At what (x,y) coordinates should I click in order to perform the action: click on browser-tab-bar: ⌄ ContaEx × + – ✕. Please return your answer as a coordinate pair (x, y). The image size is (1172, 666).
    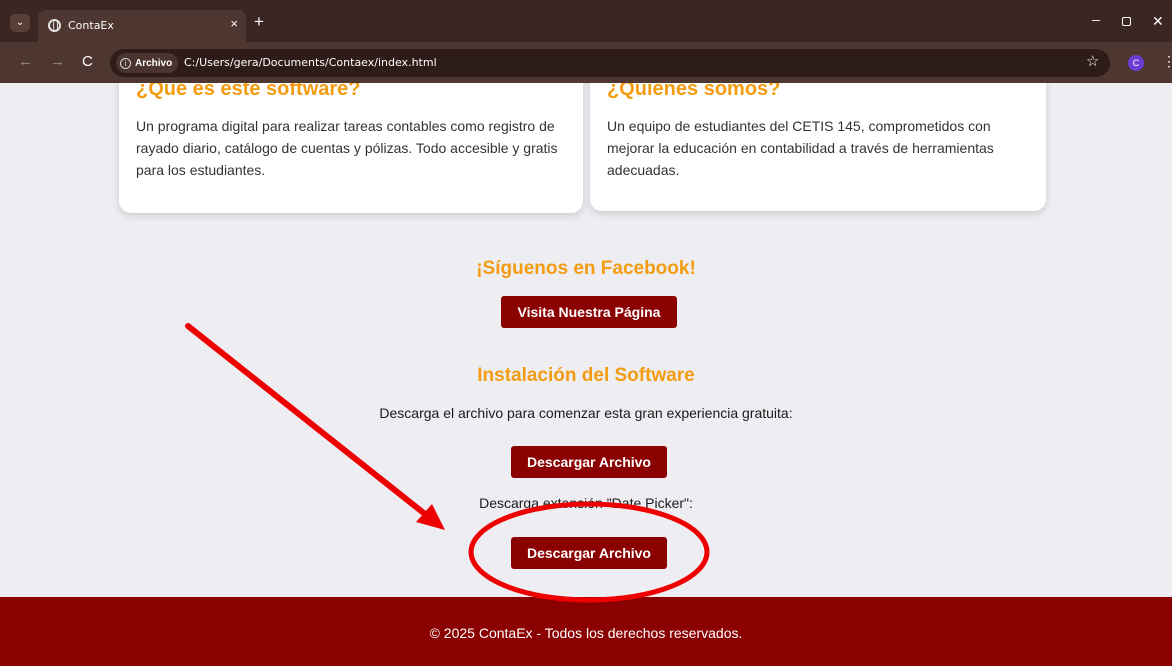
    Looking at the image, I should click on (586, 21).